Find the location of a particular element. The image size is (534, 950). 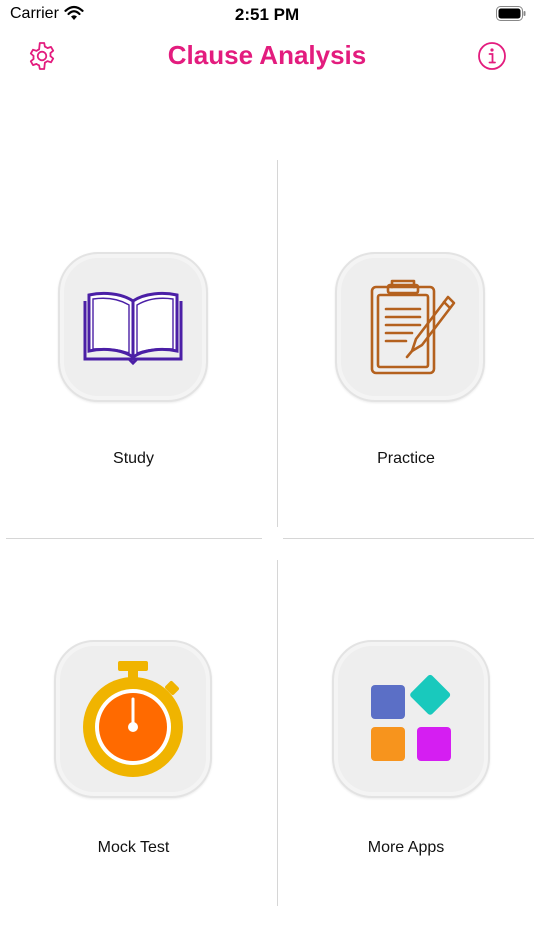

battery-icon is located at coordinates (511, 13).